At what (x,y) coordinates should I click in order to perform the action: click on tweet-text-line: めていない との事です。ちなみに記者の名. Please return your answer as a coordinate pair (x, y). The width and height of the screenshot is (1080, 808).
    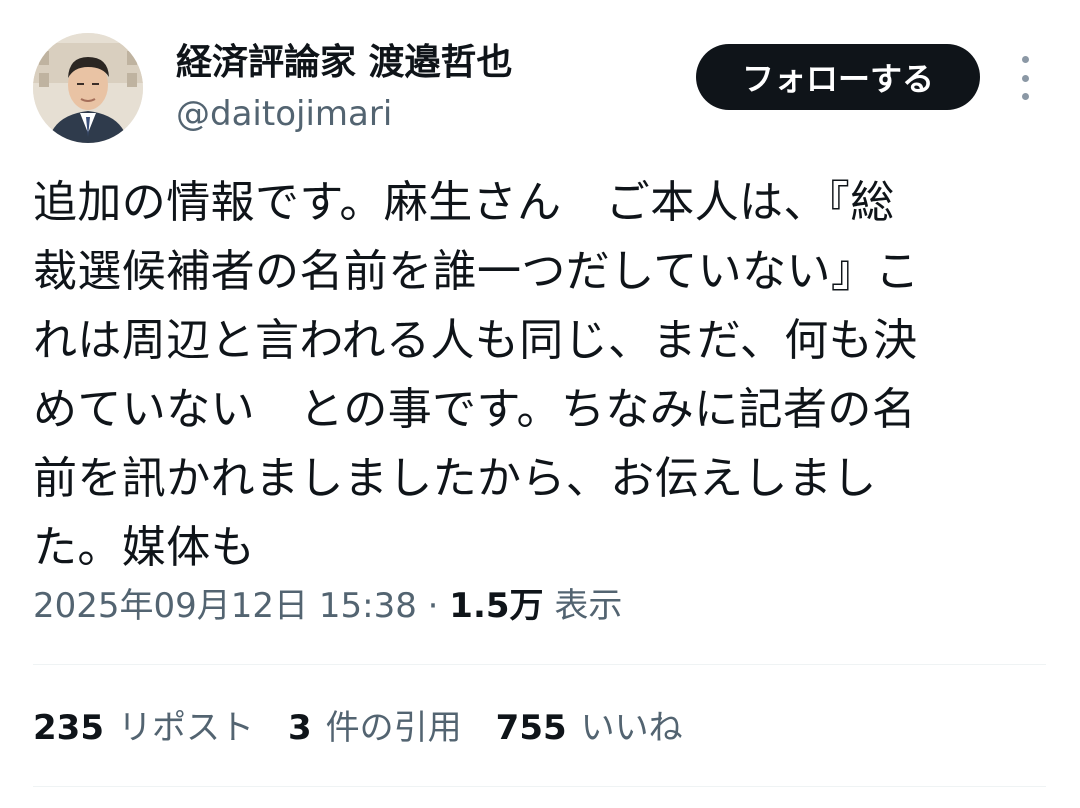
    Looking at the image, I should click on (475, 409).